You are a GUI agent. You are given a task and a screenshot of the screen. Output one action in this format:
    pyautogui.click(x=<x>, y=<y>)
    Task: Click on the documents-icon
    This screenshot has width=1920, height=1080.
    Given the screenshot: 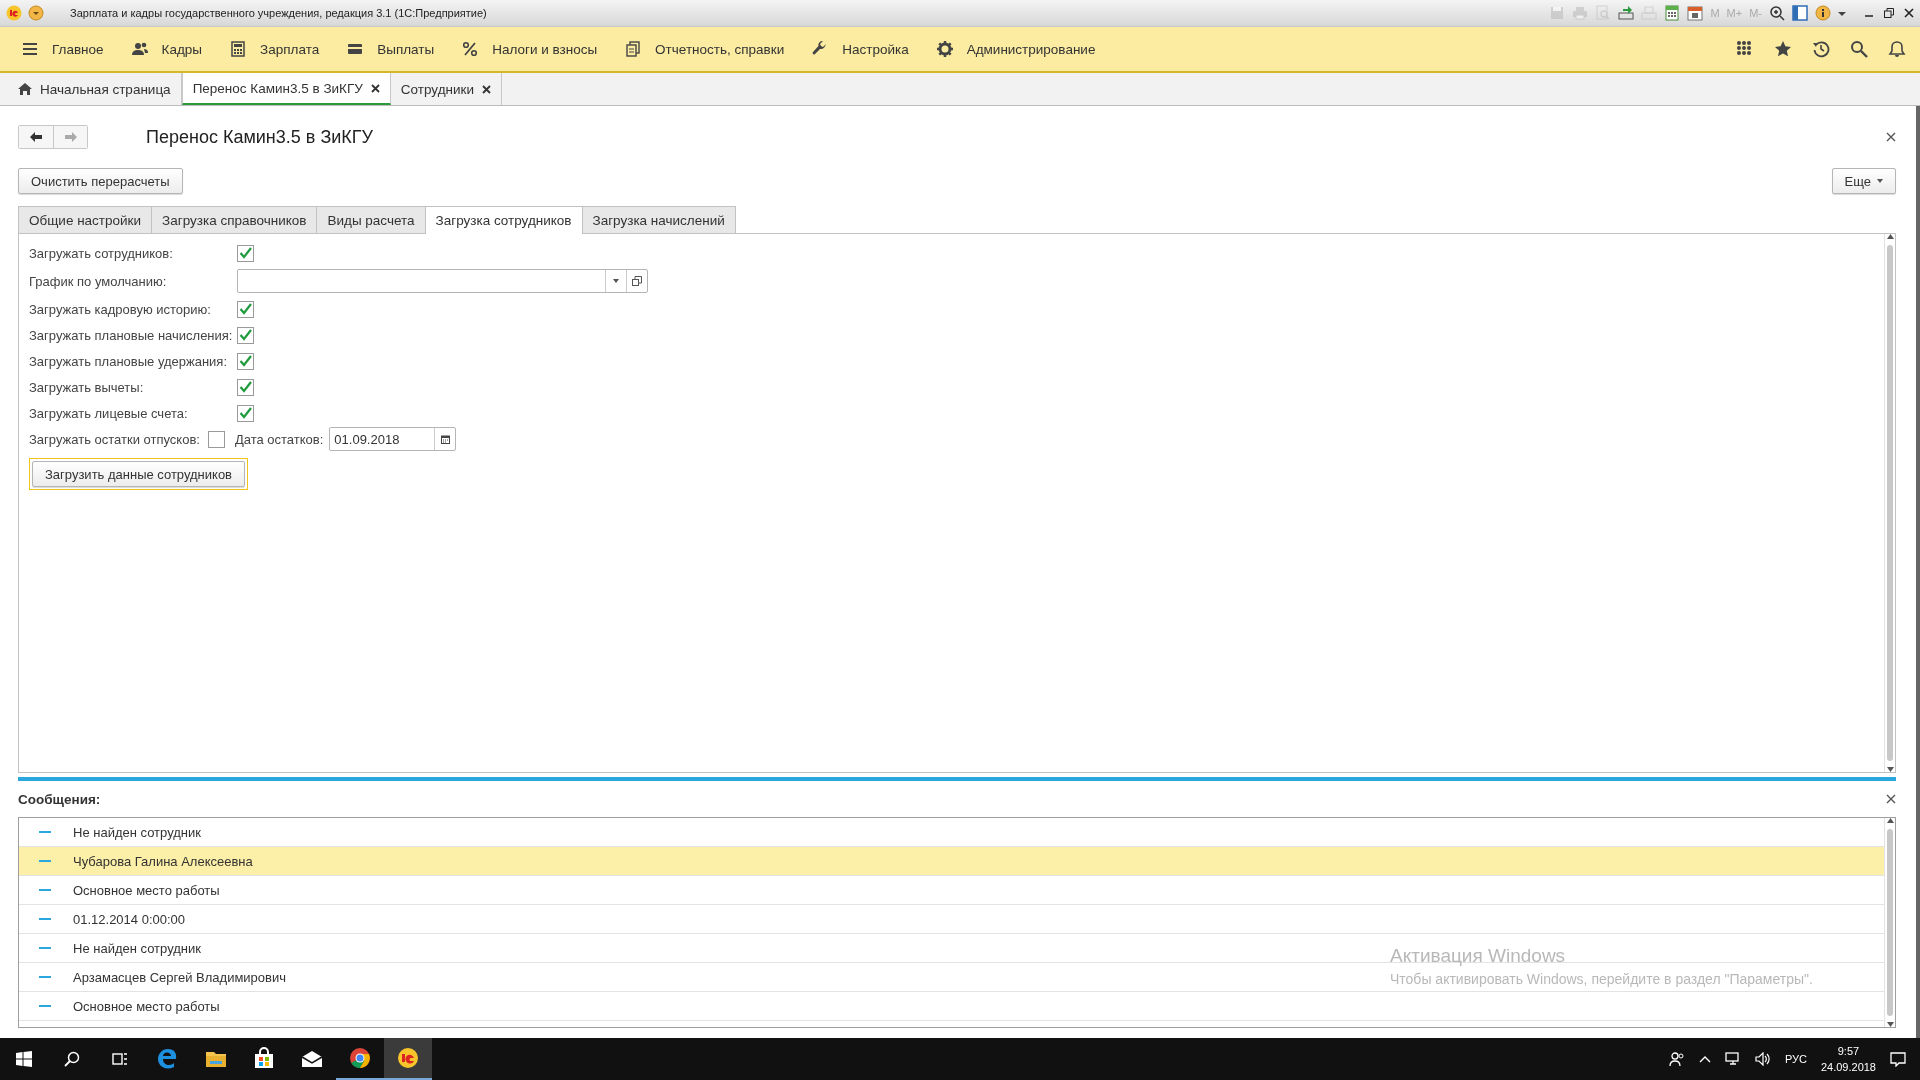 What is the action you would take?
    pyautogui.click(x=633, y=49)
    